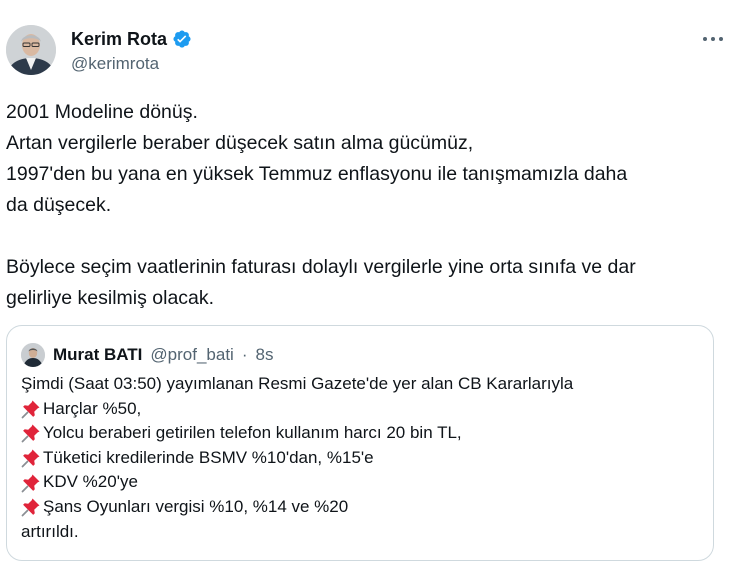 This screenshot has width=747, height=572. What do you see at coordinates (115, 64) in the screenshot?
I see `author-handle: @kerimrota` at bounding box center [115, 64].